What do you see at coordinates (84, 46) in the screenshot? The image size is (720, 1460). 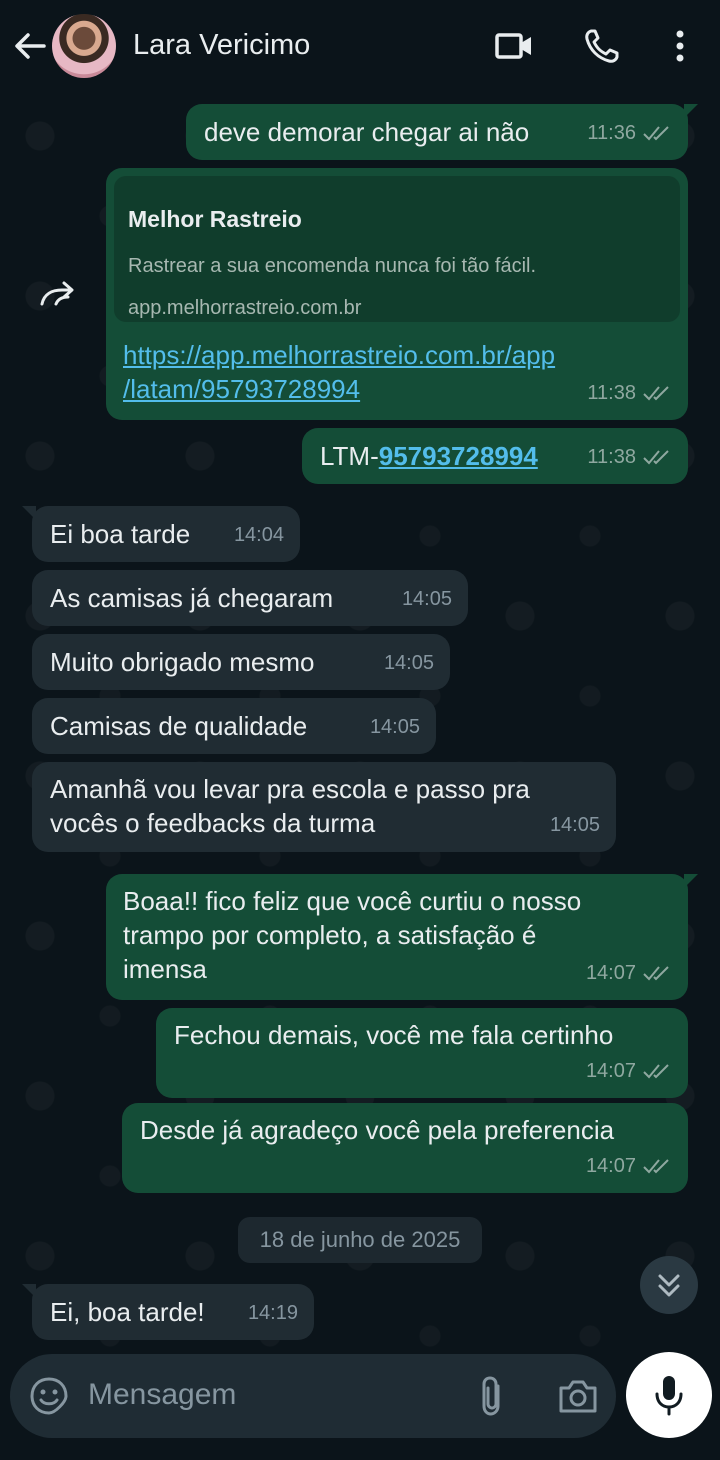 I see `avatar` at bounding box center [84, 46].